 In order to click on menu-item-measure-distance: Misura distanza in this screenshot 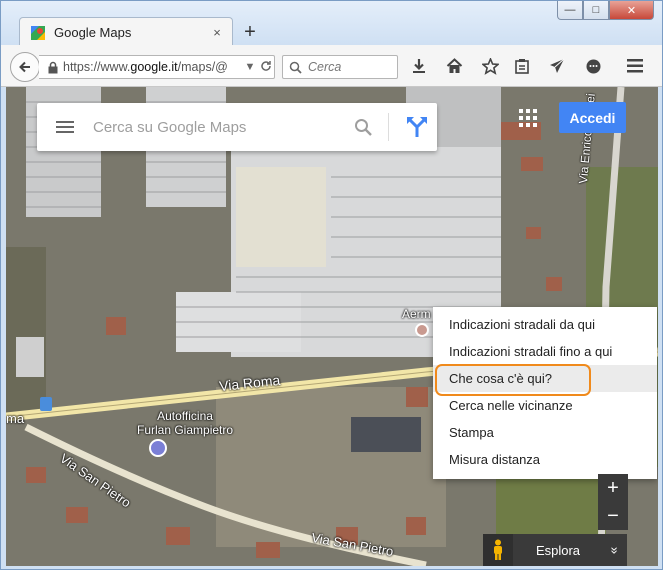, I will do `click(545, 459)`.